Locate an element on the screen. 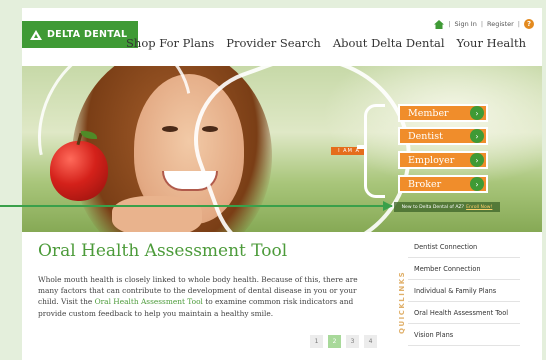 Image resolution: width=546 pixels, height=360 pixels. sign-in-link: Sign In is located at coordinates (466, 24).